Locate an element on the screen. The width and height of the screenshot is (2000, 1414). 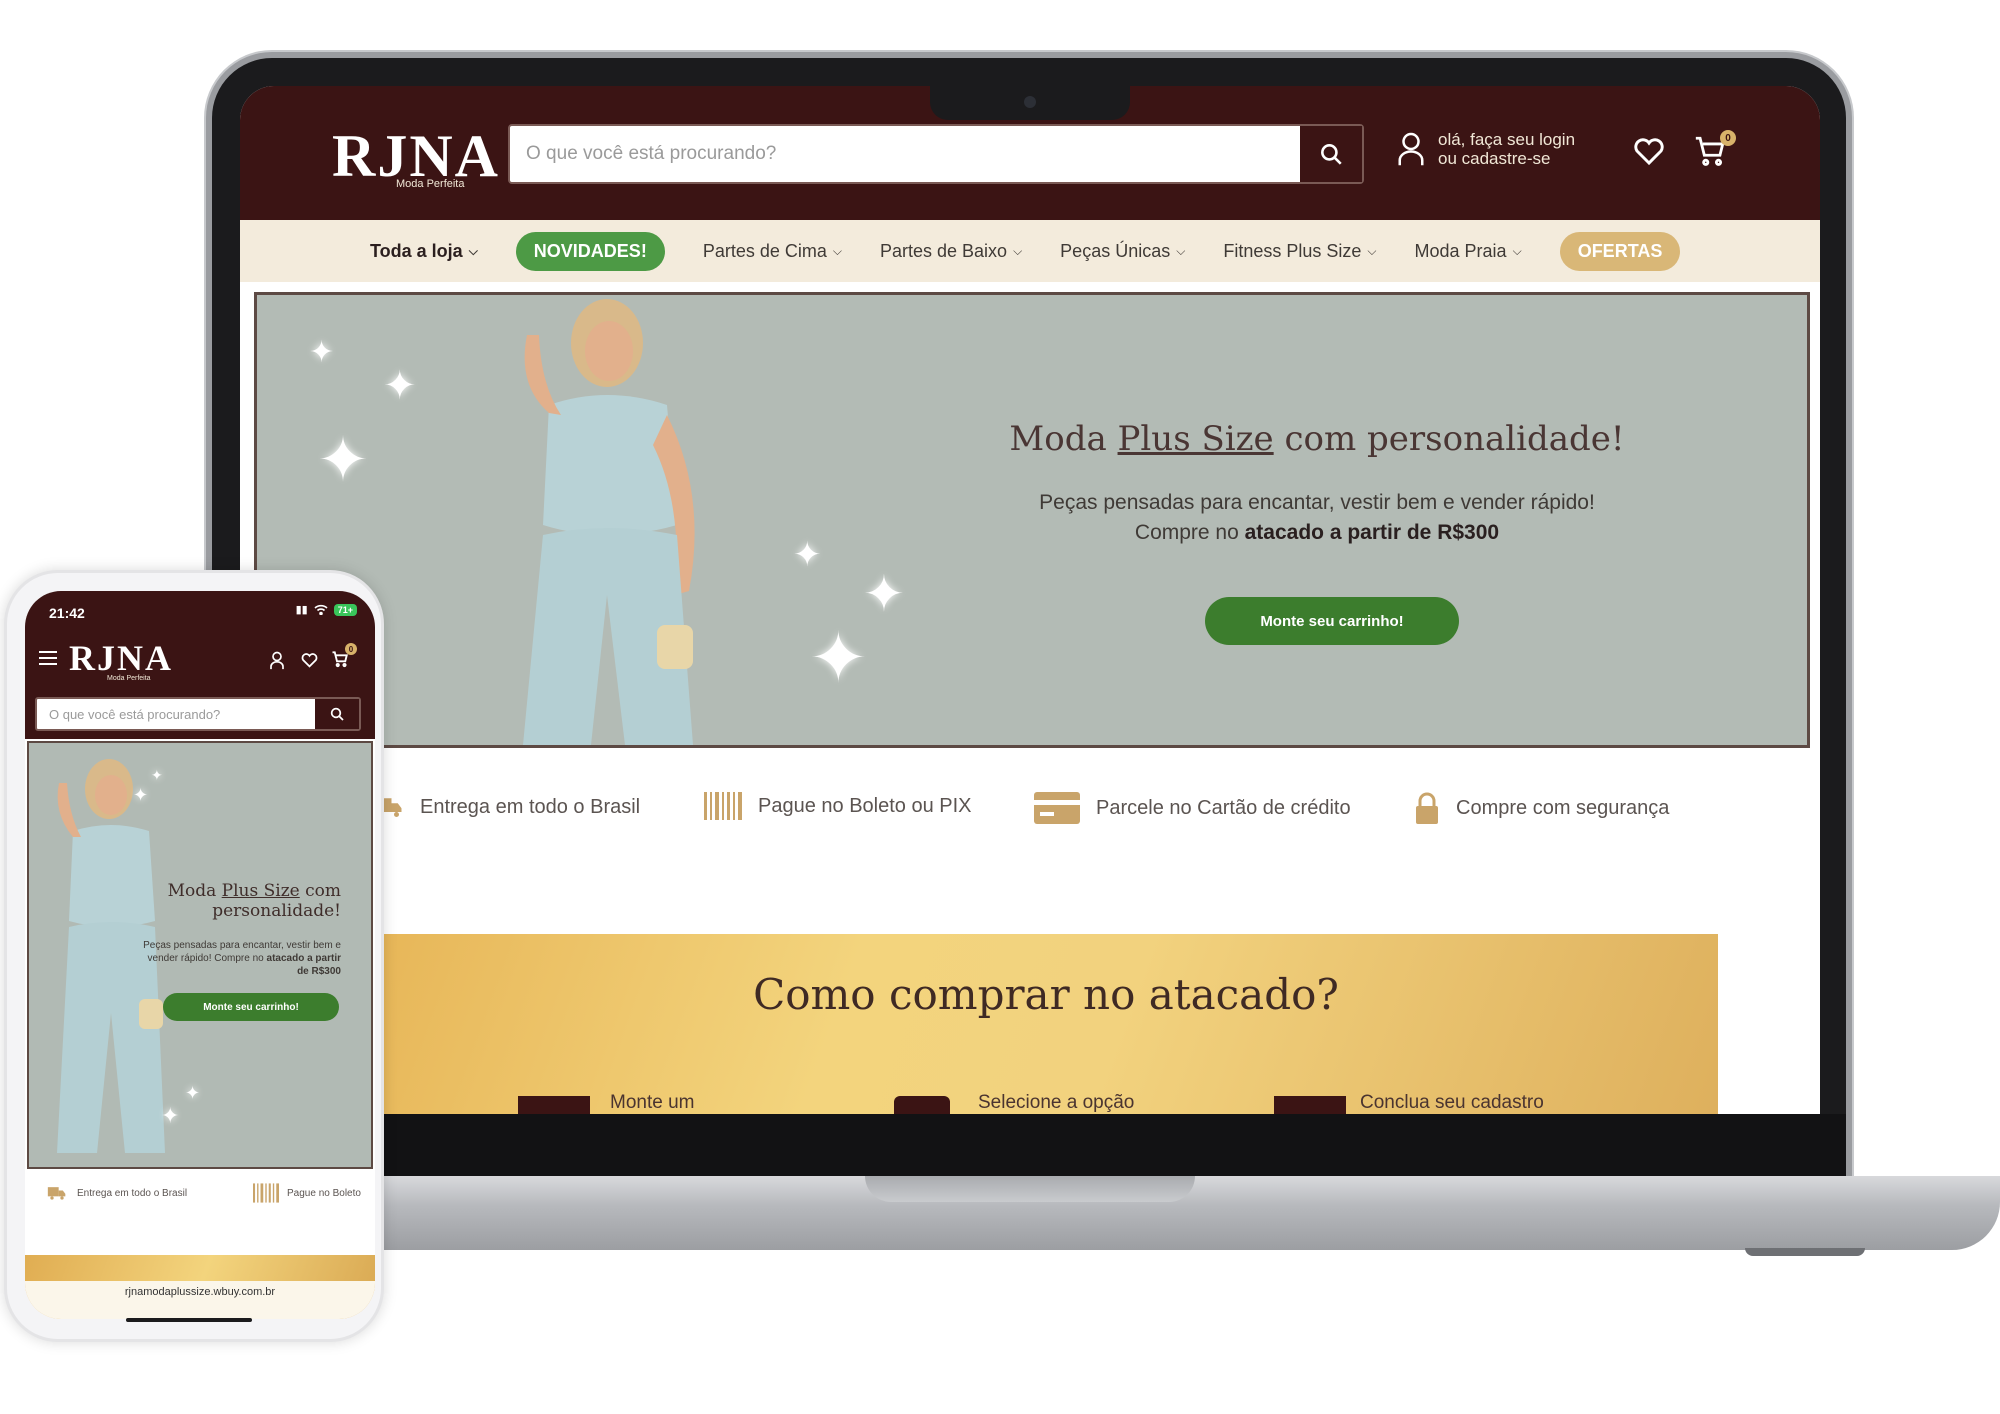
mobile-search-bar is located at coordinates (198, 714).